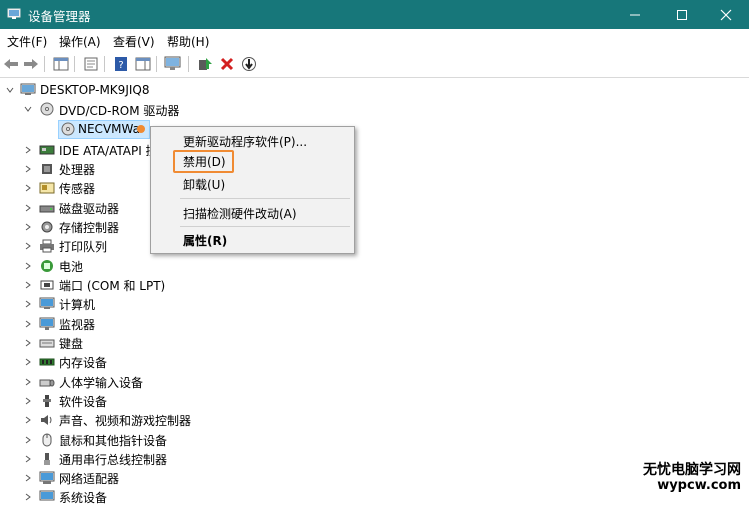  I want to click on menu-help: 帮助(H), so click(188, 41).